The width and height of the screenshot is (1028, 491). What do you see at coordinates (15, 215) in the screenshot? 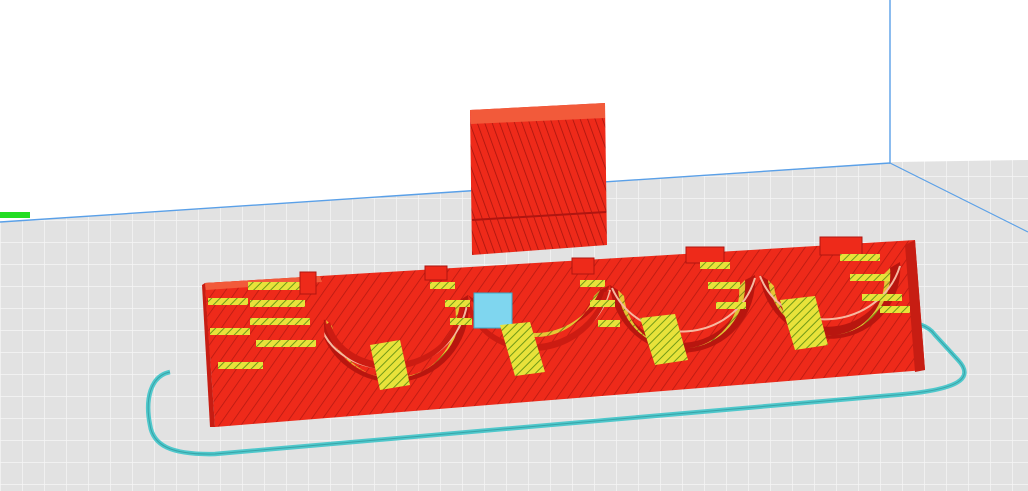
I see `axis-indicator` at bounding box center [15, 215].